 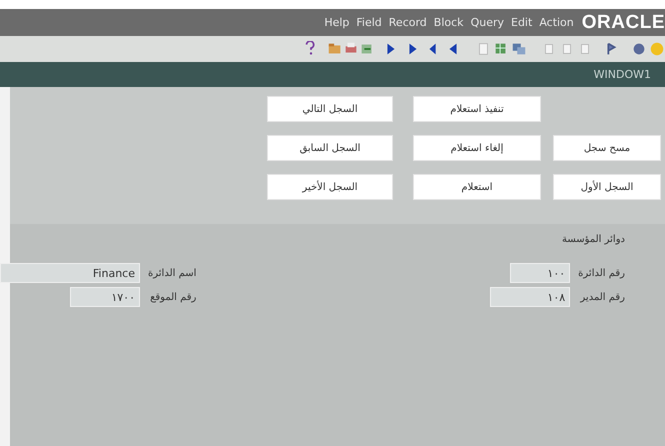 What do you see at coordinates (449, 22) in the screenshot?
I see `menu-item: Block` at bounding box center [449, 22].